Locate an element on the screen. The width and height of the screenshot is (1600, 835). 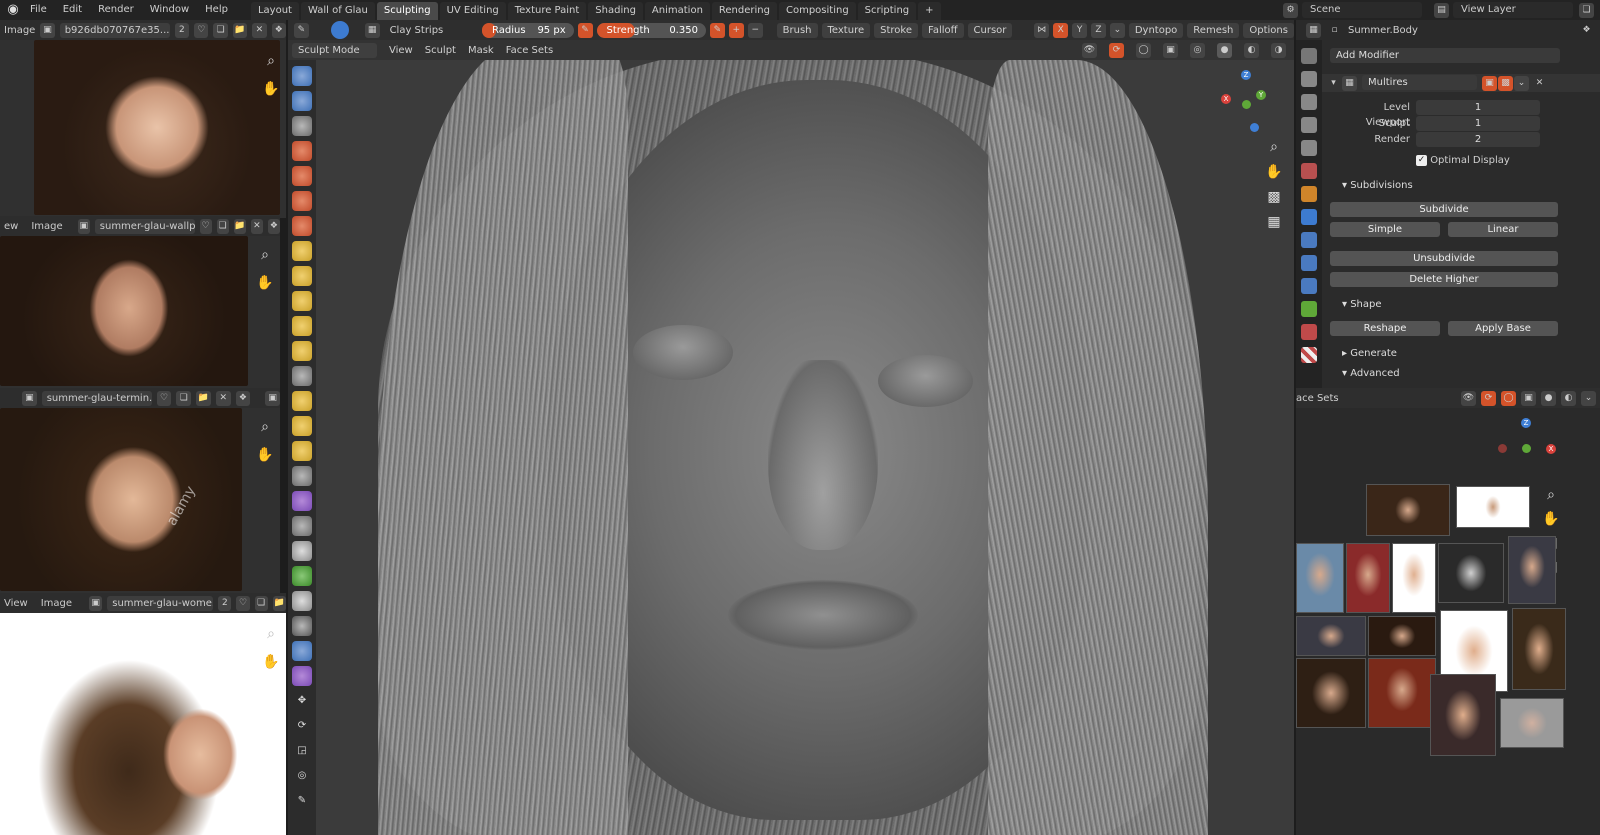
nudge-brush-icon is located at coordinates (302, 526).